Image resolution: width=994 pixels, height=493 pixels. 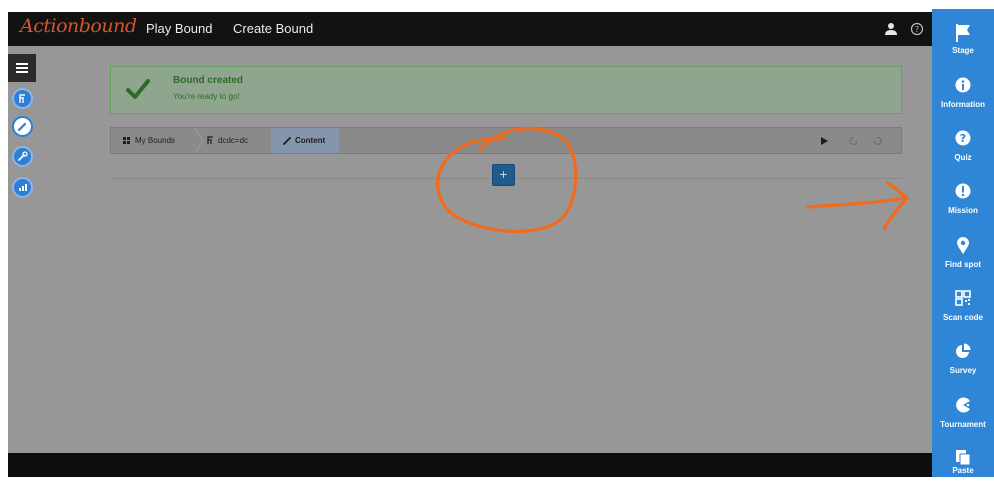 What do you see at coordinates (963, 415) in the screenshot?
I see `palette-item-tournament: Tournament` at bounding box center [963, 415].